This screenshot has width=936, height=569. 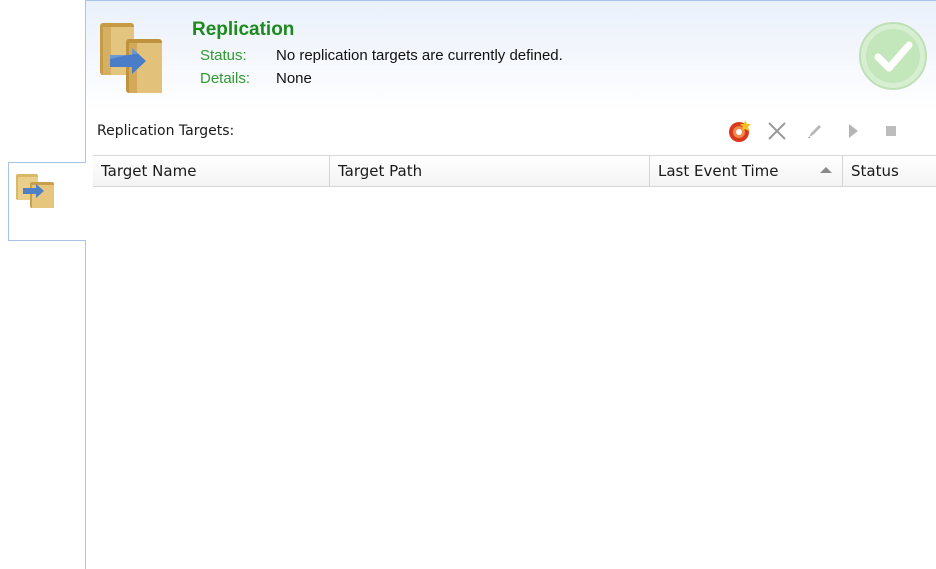 I want to click on stop-icon, so click(x=891, y=131).